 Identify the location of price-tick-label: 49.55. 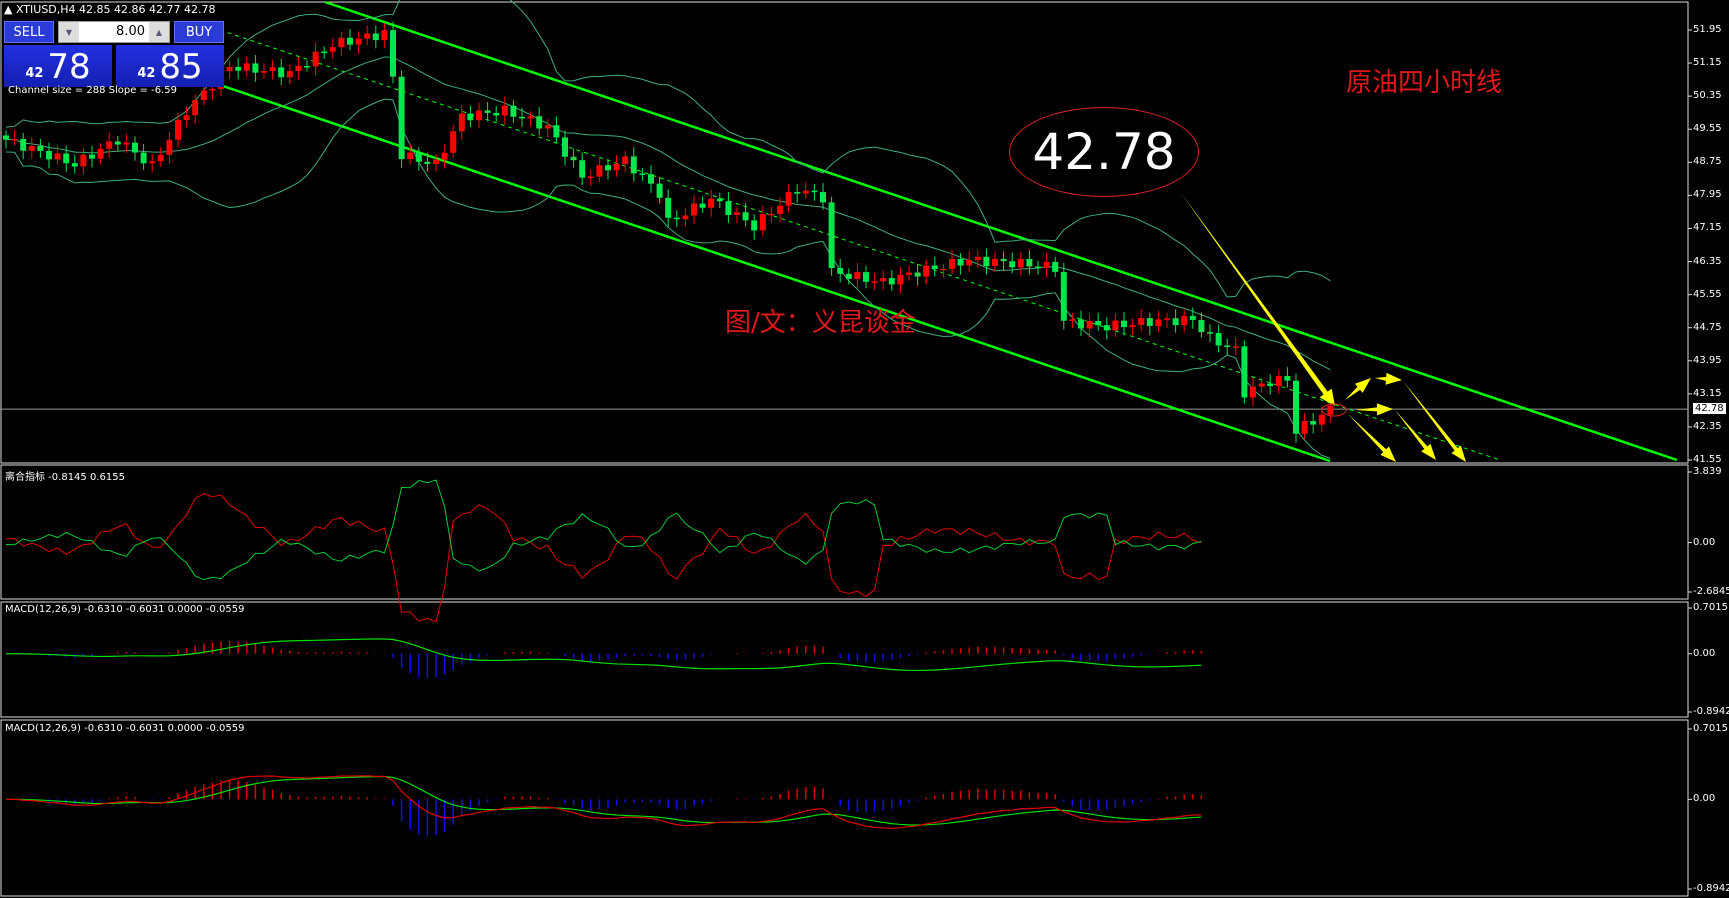
(1707, 129).